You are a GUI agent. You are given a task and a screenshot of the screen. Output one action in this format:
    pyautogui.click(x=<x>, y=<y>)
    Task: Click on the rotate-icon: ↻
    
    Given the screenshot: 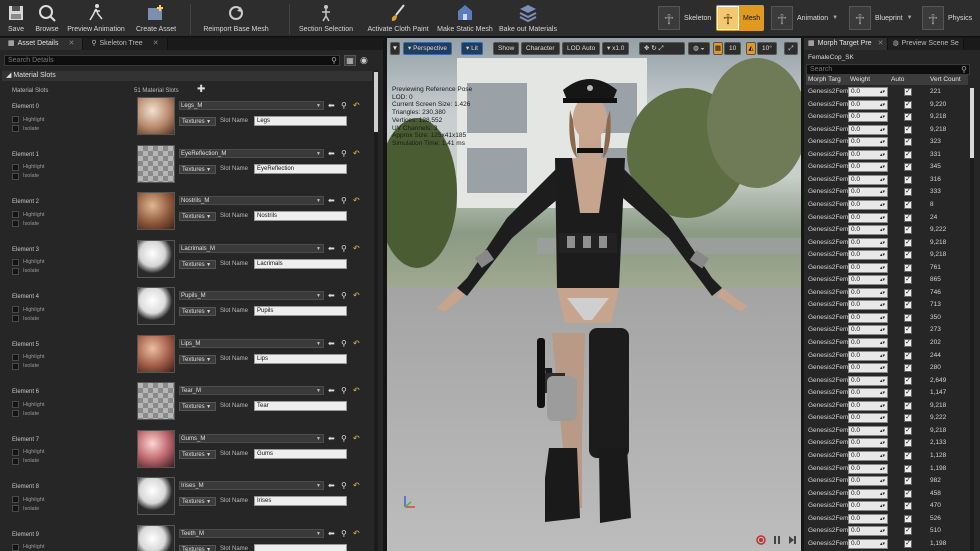 What is the action you would take?
    pyautogui.click(x=653, y=48)
    